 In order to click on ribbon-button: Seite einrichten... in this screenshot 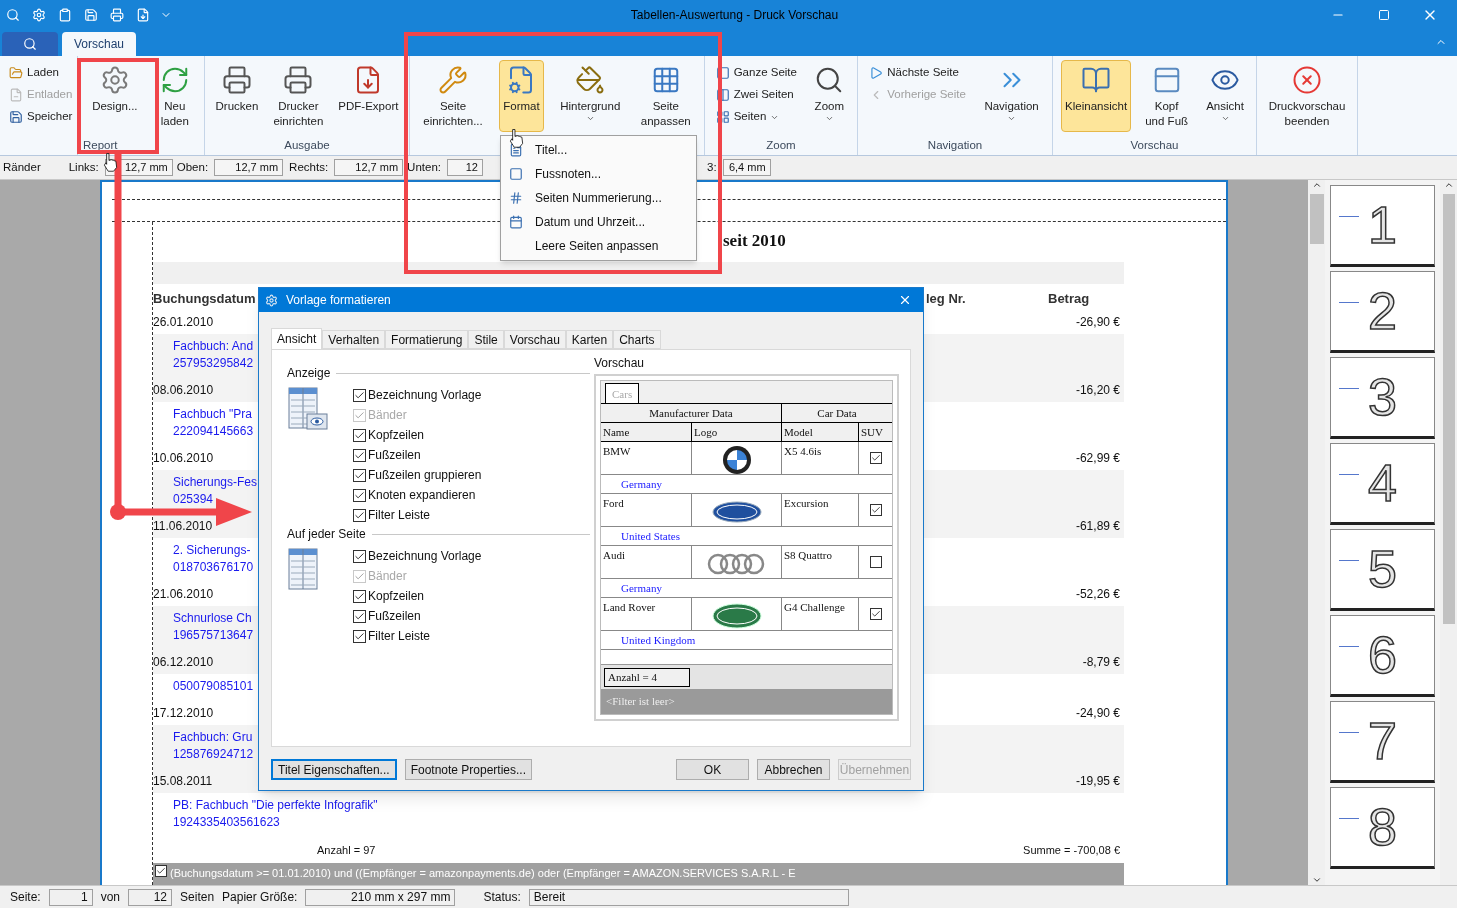, I will do `click(453, 96)`.